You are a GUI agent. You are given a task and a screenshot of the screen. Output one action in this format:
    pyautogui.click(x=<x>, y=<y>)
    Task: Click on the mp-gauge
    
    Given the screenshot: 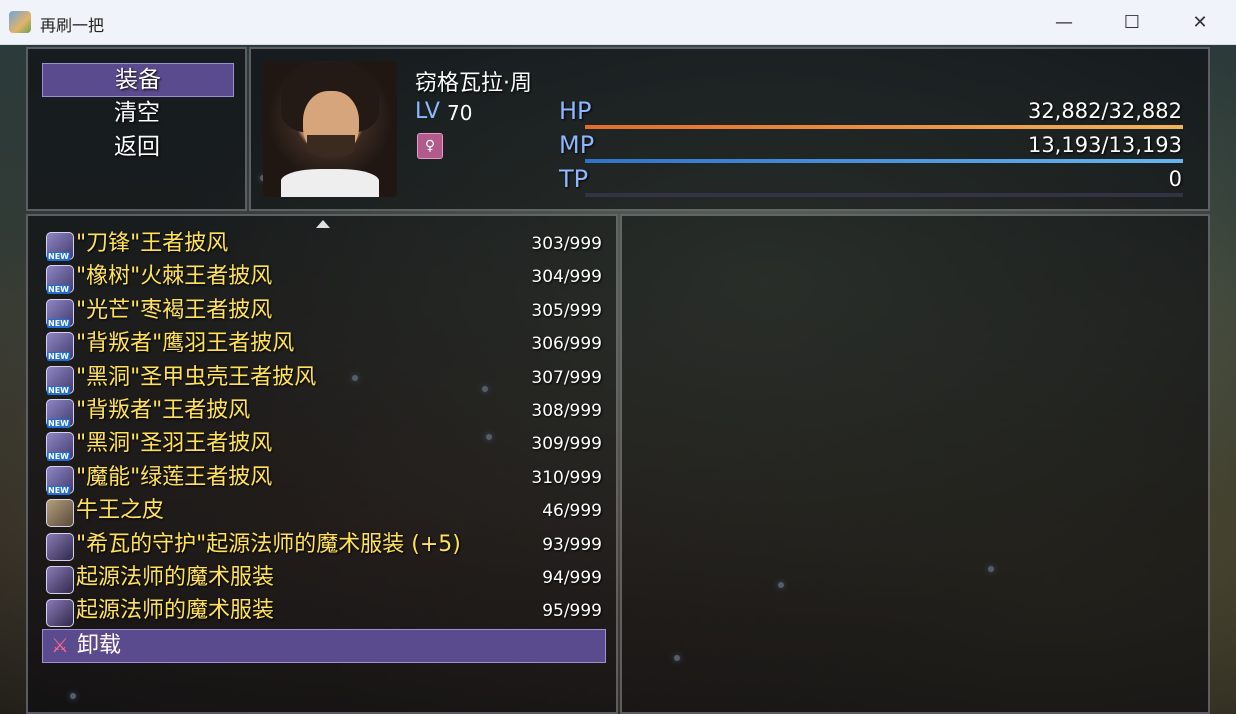 What is the action you would take?
    pyautogui.click(x=884, y=161)
    